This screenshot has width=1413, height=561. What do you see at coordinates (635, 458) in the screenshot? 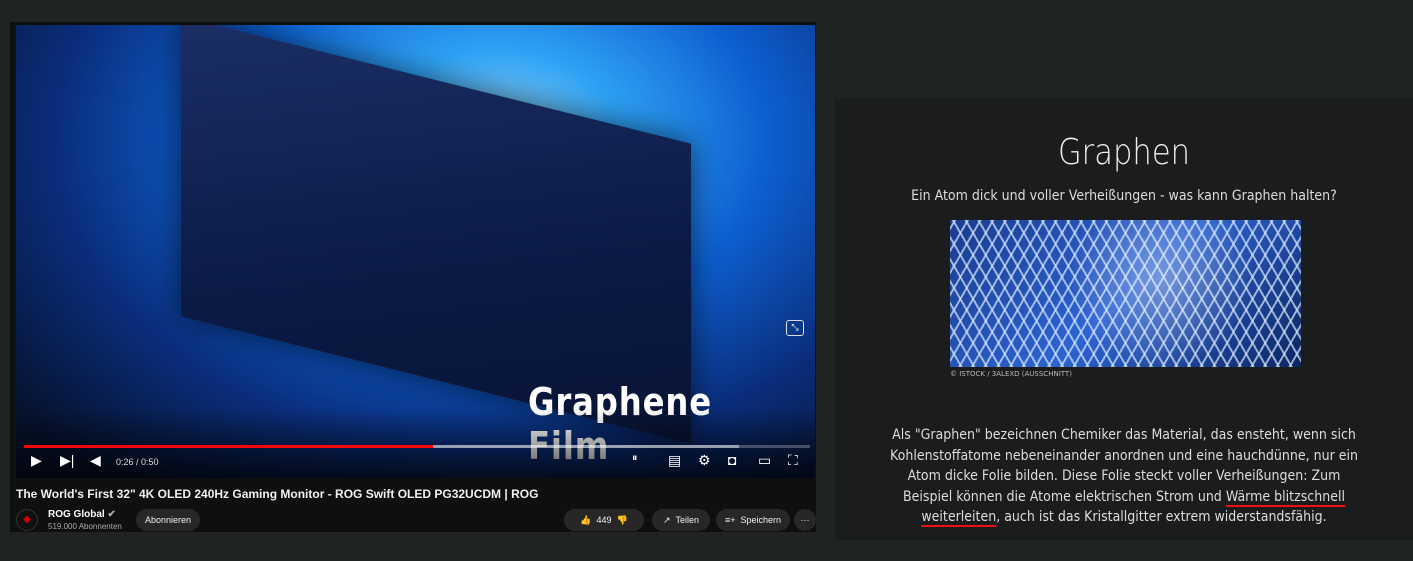
I see `autoplay-toggle: ⏸` at bounding box center [635, 458].